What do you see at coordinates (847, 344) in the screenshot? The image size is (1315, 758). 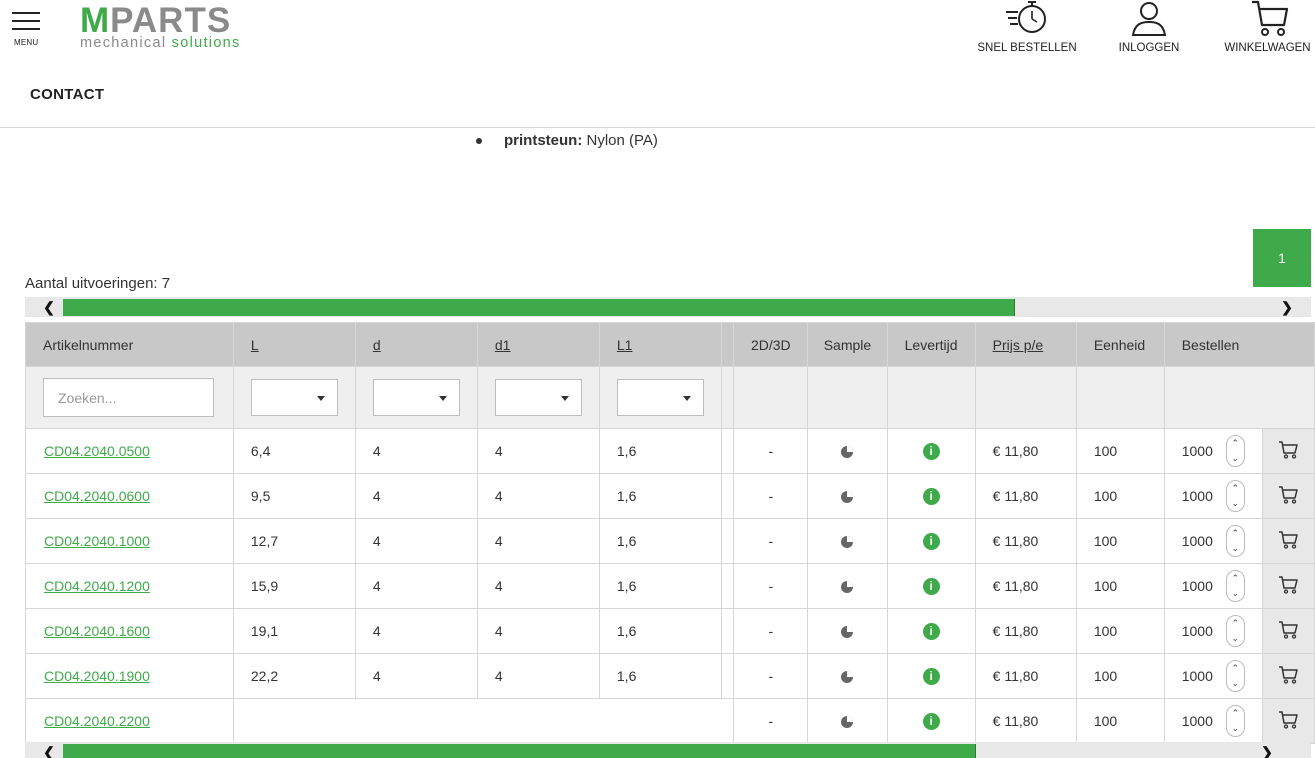 I see `col-sample: Sample` at bounding box center [847, 344].